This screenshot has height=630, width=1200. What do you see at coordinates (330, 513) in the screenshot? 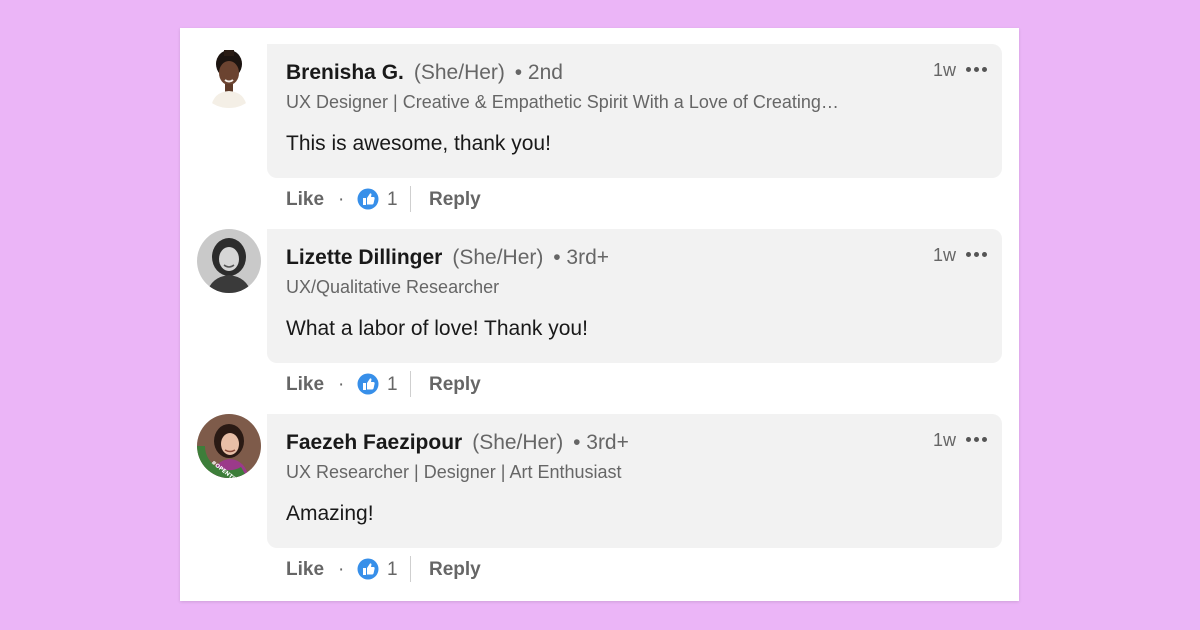
I see `comment-text: Amazing!` at bounding box center [330, 513].